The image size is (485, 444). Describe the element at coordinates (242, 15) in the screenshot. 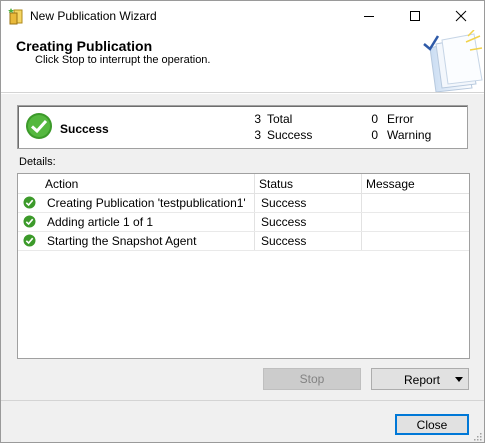

I see `title-bar: New Publication Wizard` at that location.